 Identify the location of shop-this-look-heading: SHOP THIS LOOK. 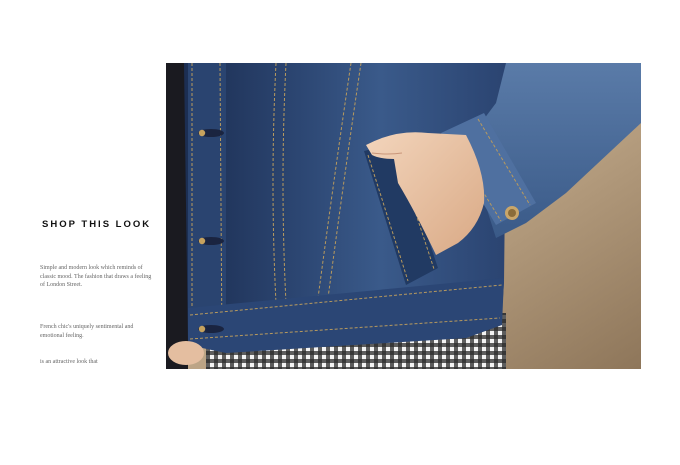
(97, 224).